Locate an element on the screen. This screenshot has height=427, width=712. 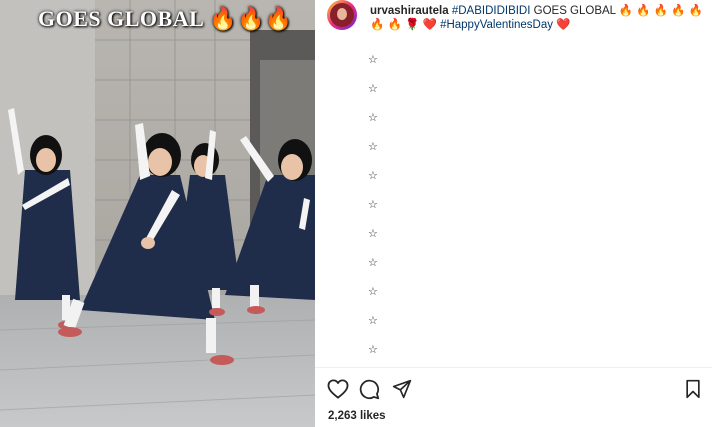
username-link: urvashirautela is located at coordinates (409, 11).